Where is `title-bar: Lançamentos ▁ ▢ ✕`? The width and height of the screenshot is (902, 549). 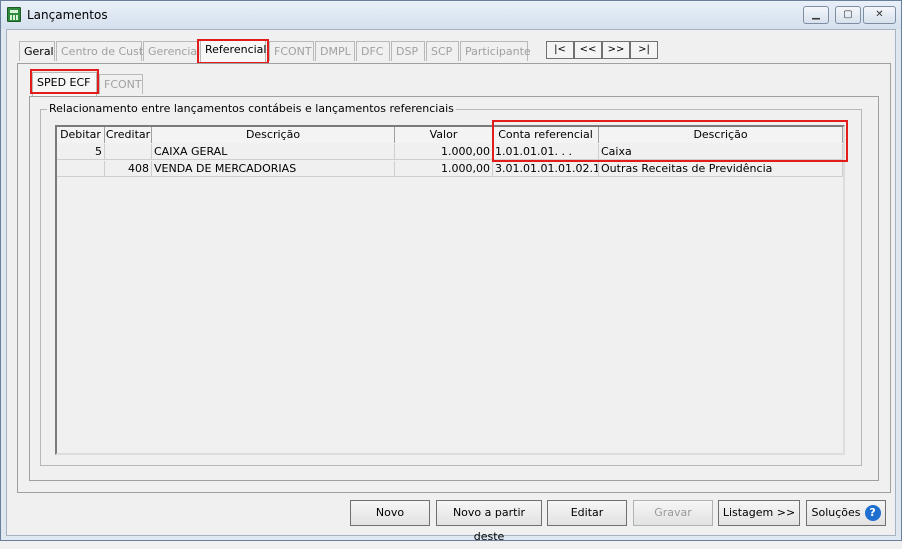
title-bar: Lançamentos ▁ ▢ ✕ is located at coordinates (451, 15).